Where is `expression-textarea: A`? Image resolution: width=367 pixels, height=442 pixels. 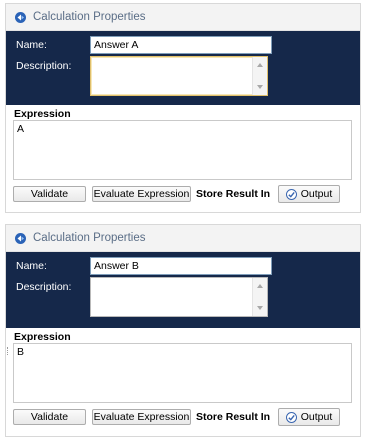 expression-textarea: A is located at coordinates (182, 150).